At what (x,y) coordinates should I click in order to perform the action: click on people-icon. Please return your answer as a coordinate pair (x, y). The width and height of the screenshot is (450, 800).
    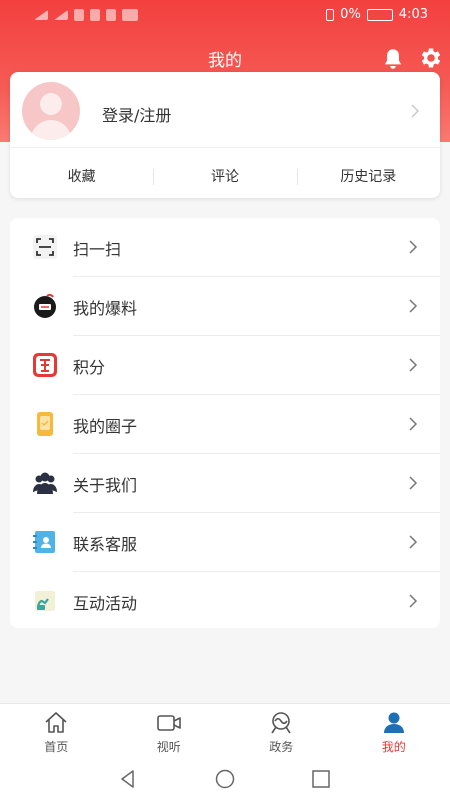
    Looking at the image, I should click on (45, 483).